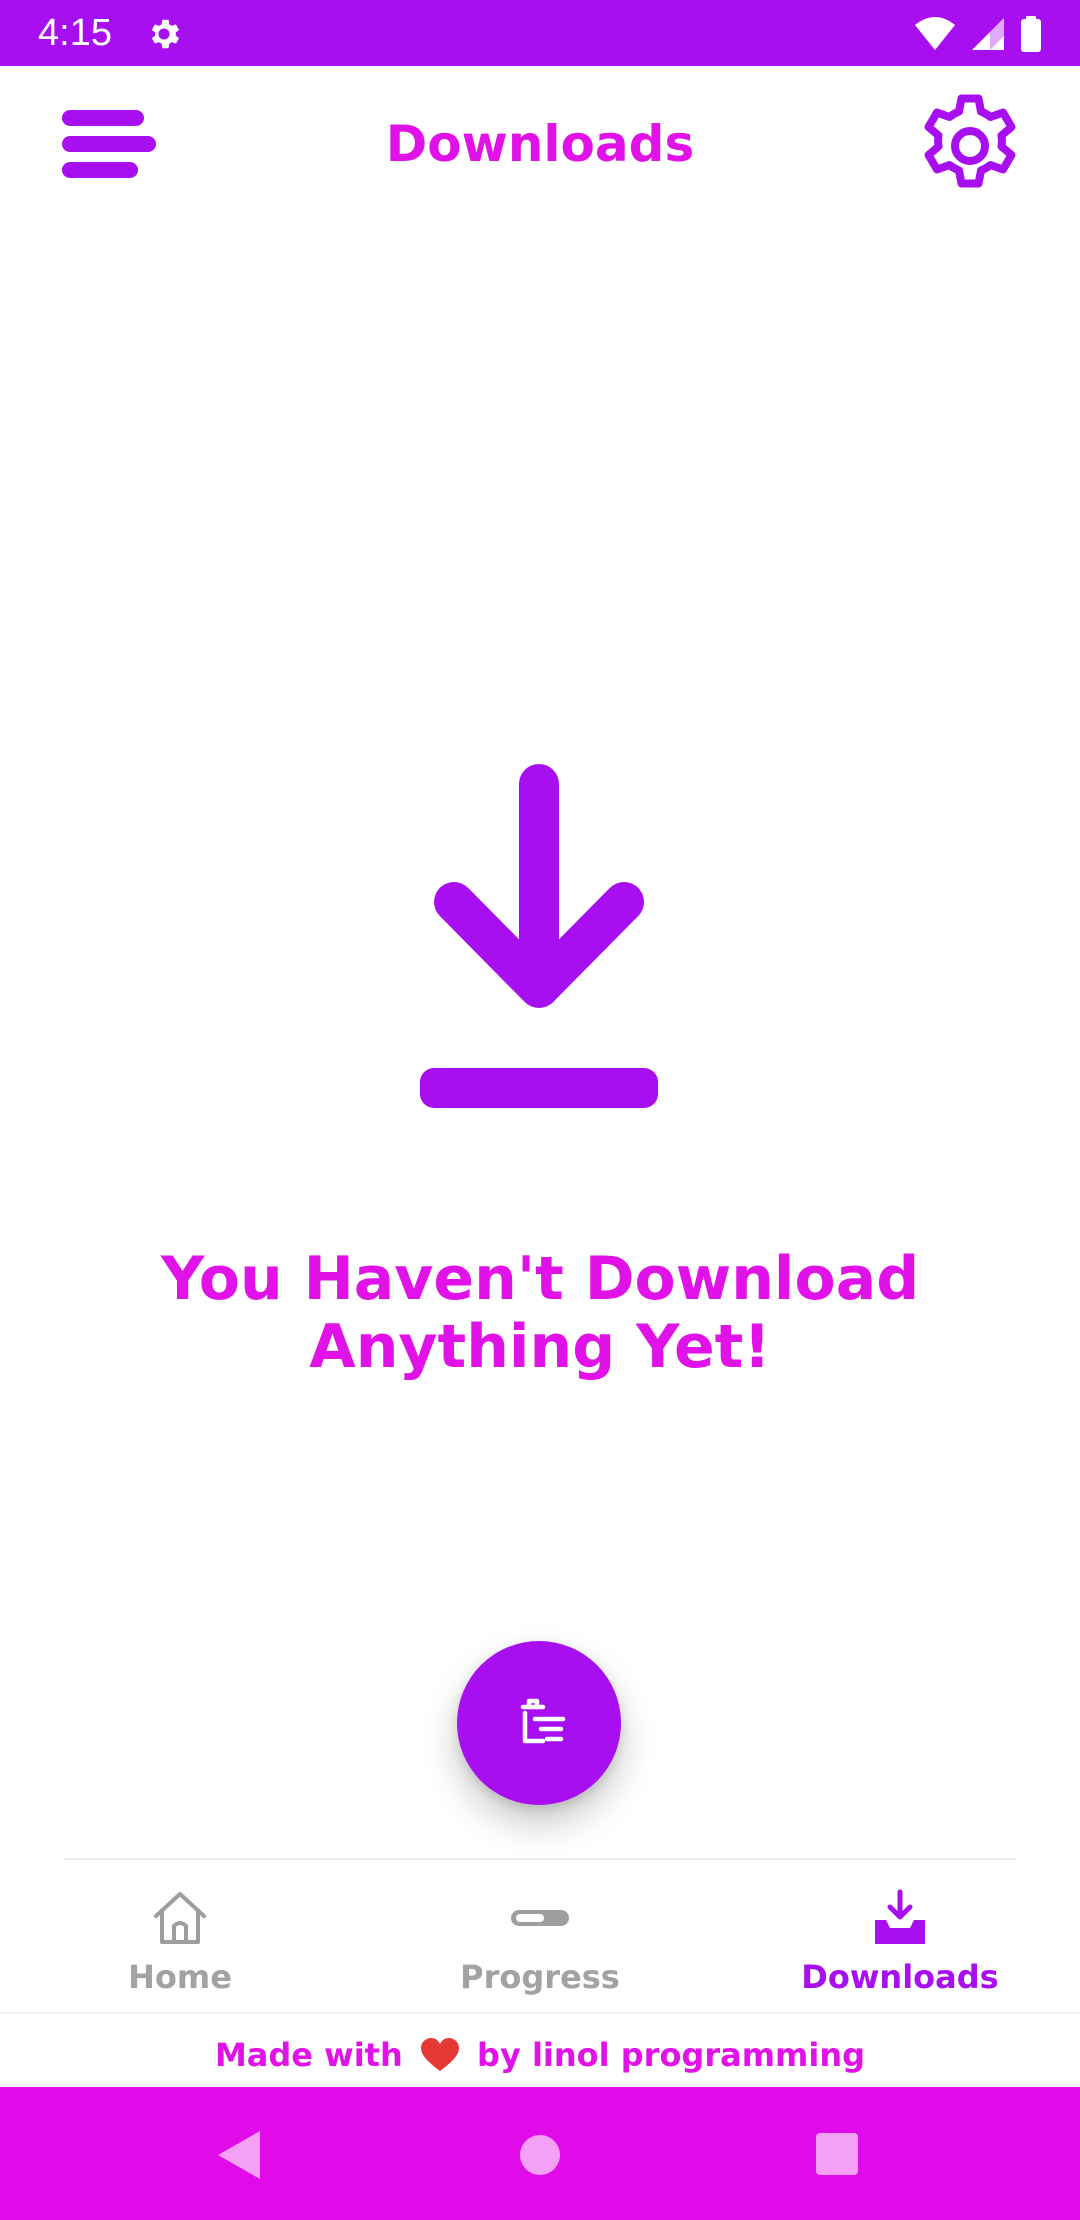 This screenshot has width=1080, height=2220. What do you see at coordinates (540, 2013) in the screenshot?
I see `footer-divider` at bounding box center [540, 2013].